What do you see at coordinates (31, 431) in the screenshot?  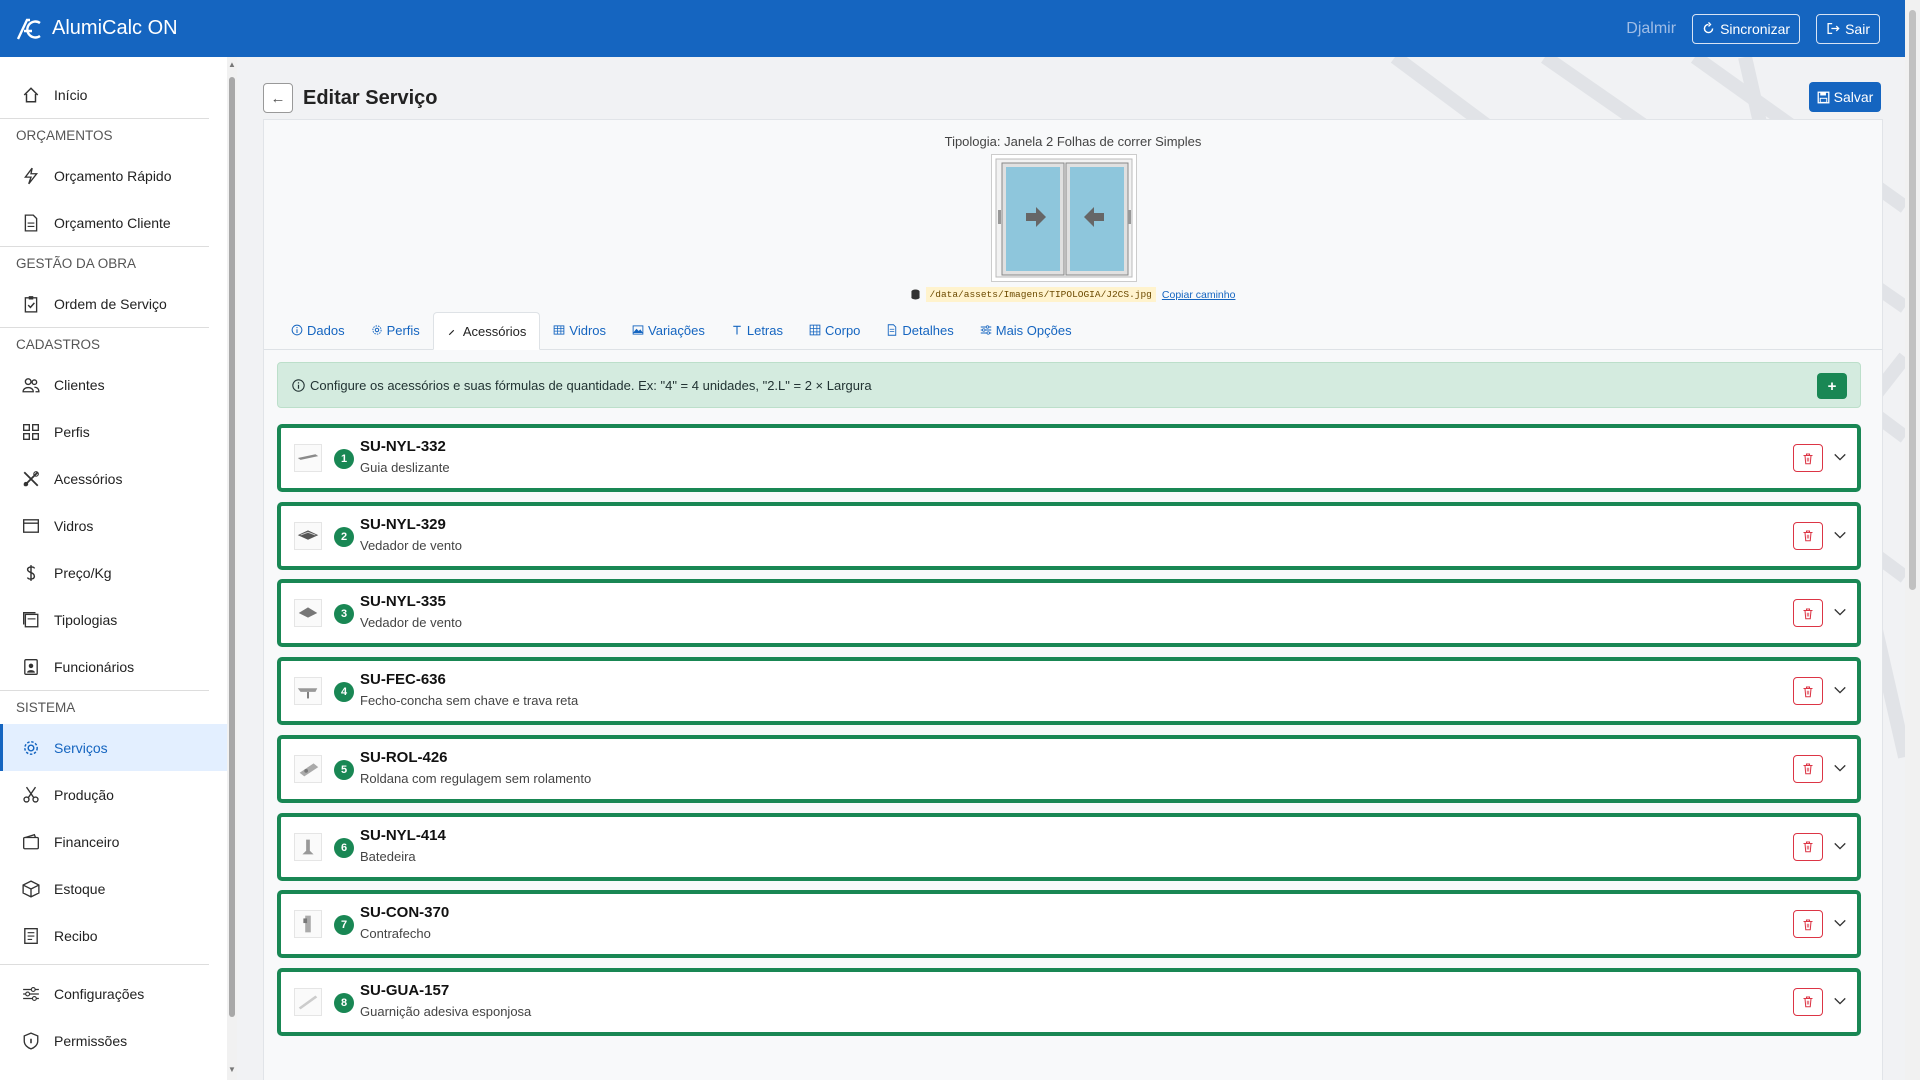 I see `grid-icon` at bounding box center [31, 431].